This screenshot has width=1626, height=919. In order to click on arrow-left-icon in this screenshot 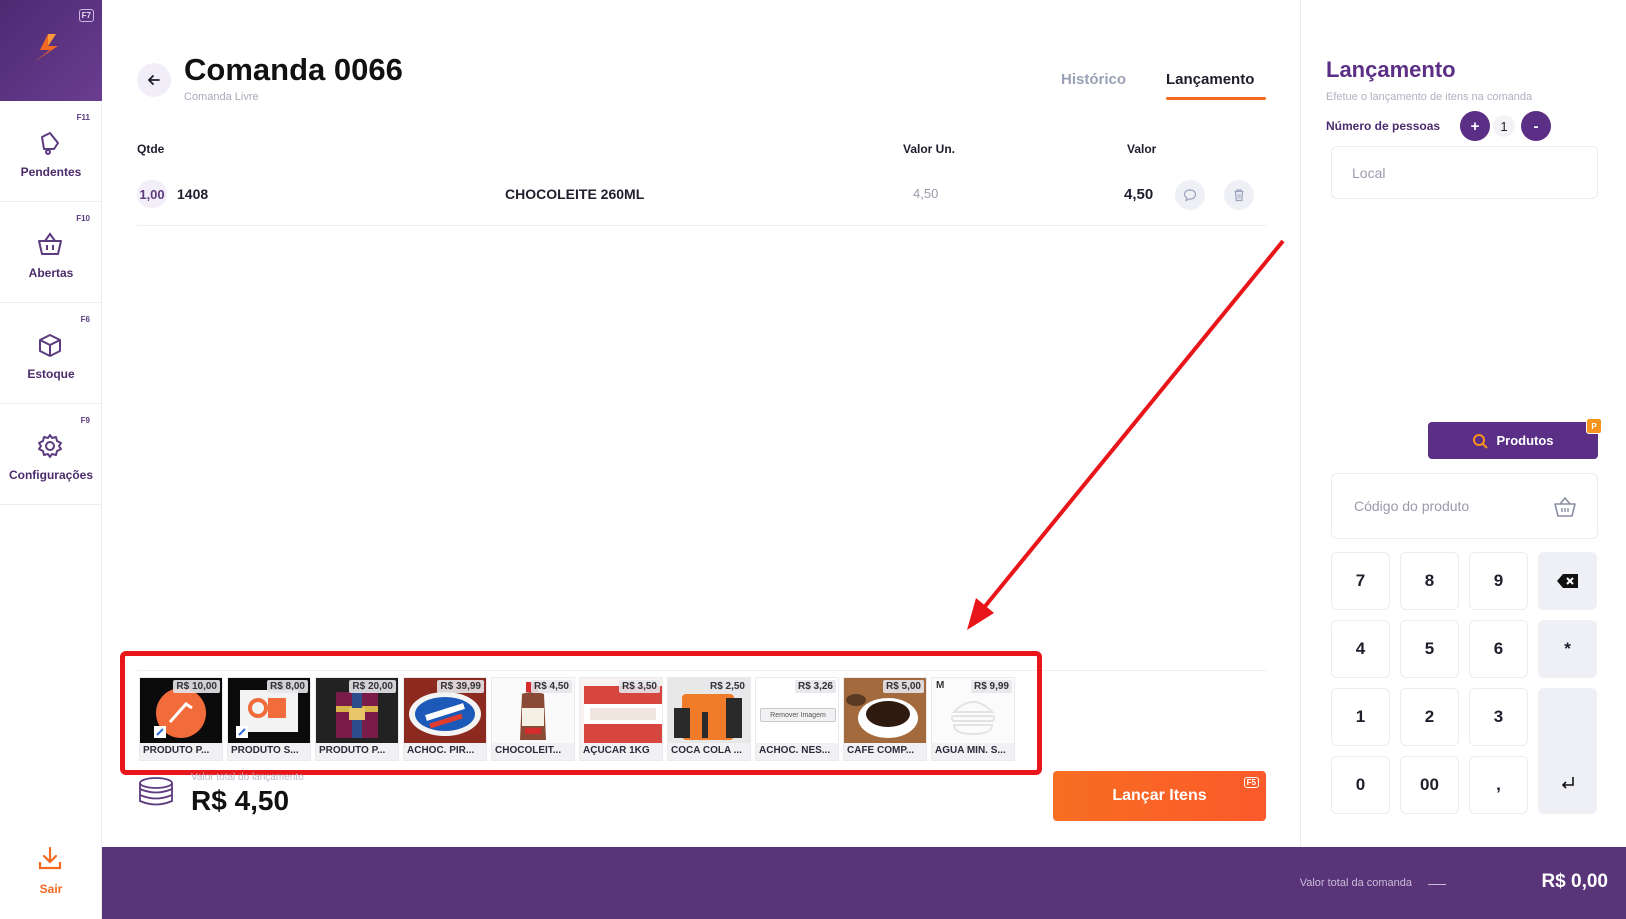, I will do `click(153, 80)`.